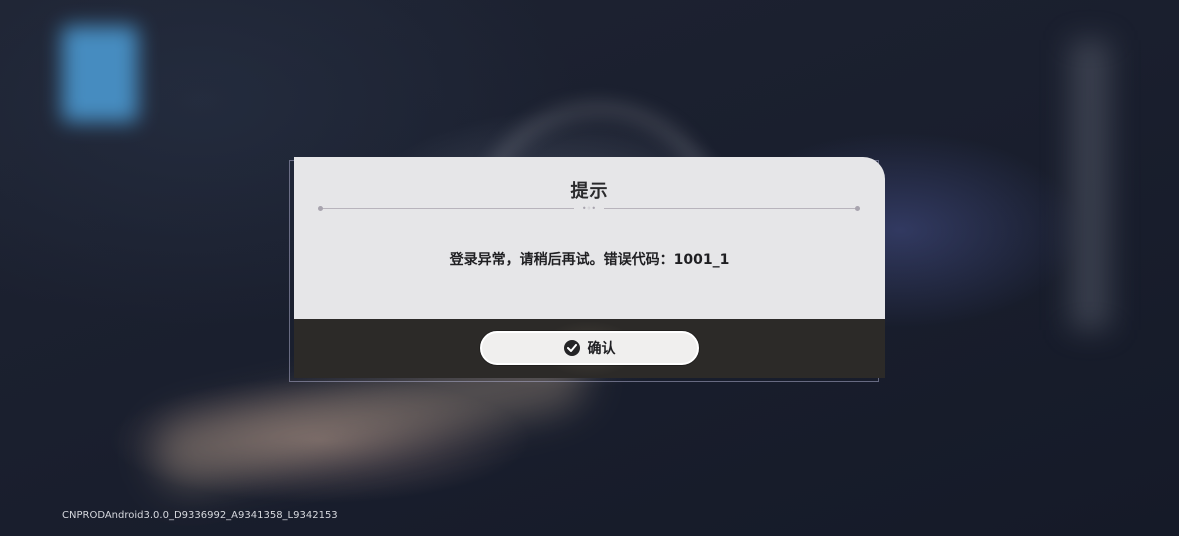 Image resolution: width=1179 pixels, height=536 pixels. Describe the element at coordinates (857, 208) in the screenshot. I see `divider-dot-right` at that location.